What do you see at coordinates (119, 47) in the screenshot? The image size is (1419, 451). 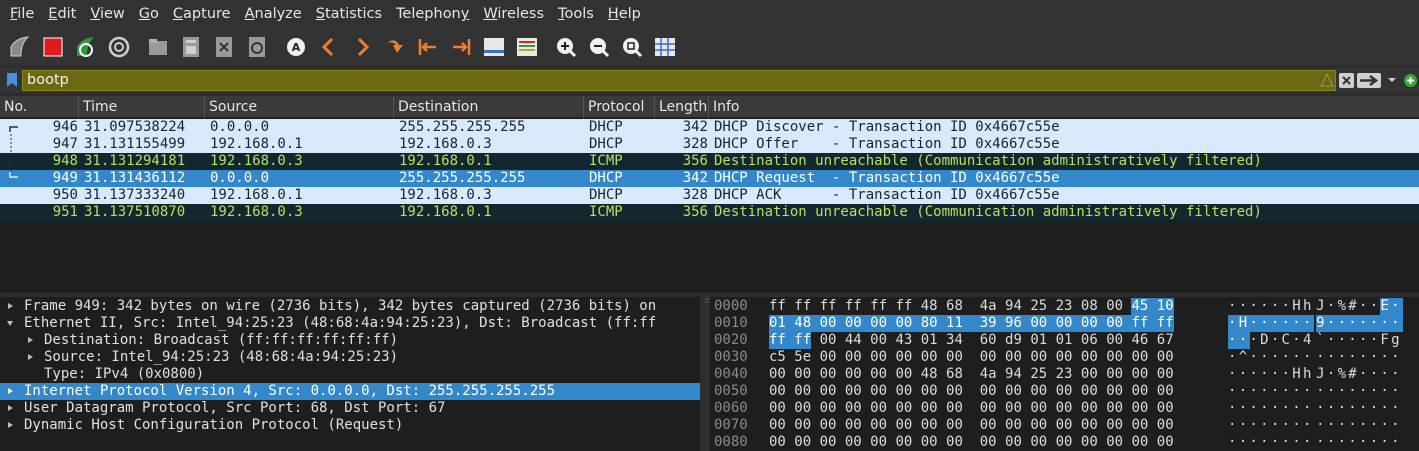 I see `capture-options-icon` at bounding box center [119, 47].